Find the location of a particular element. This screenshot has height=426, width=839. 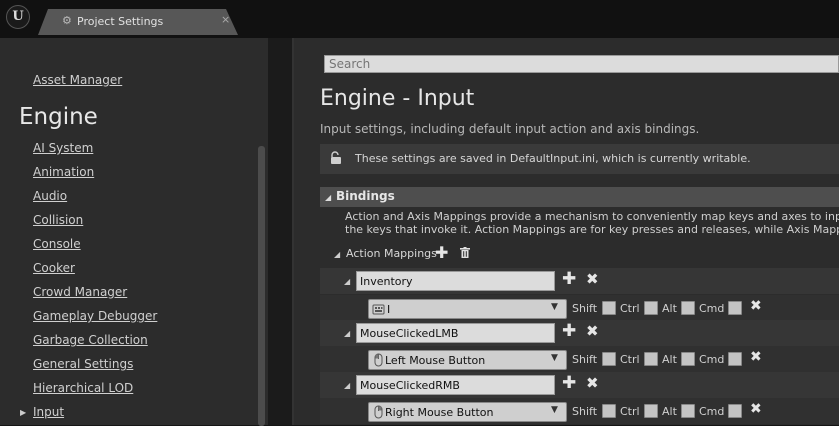

sidebar-item-collision: Collision is located at coordinates (58, 220).